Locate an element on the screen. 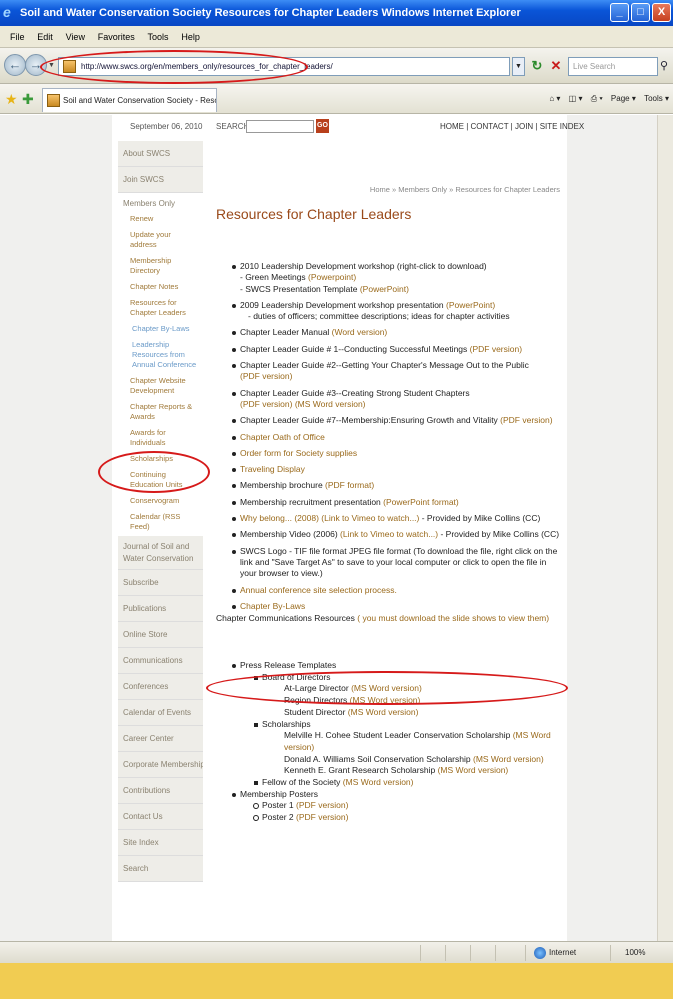 This screenshot has height=999, width=673. sidebar-item-reports-awards: Chapter Reports & Awards is located at coordinates (160, 413).